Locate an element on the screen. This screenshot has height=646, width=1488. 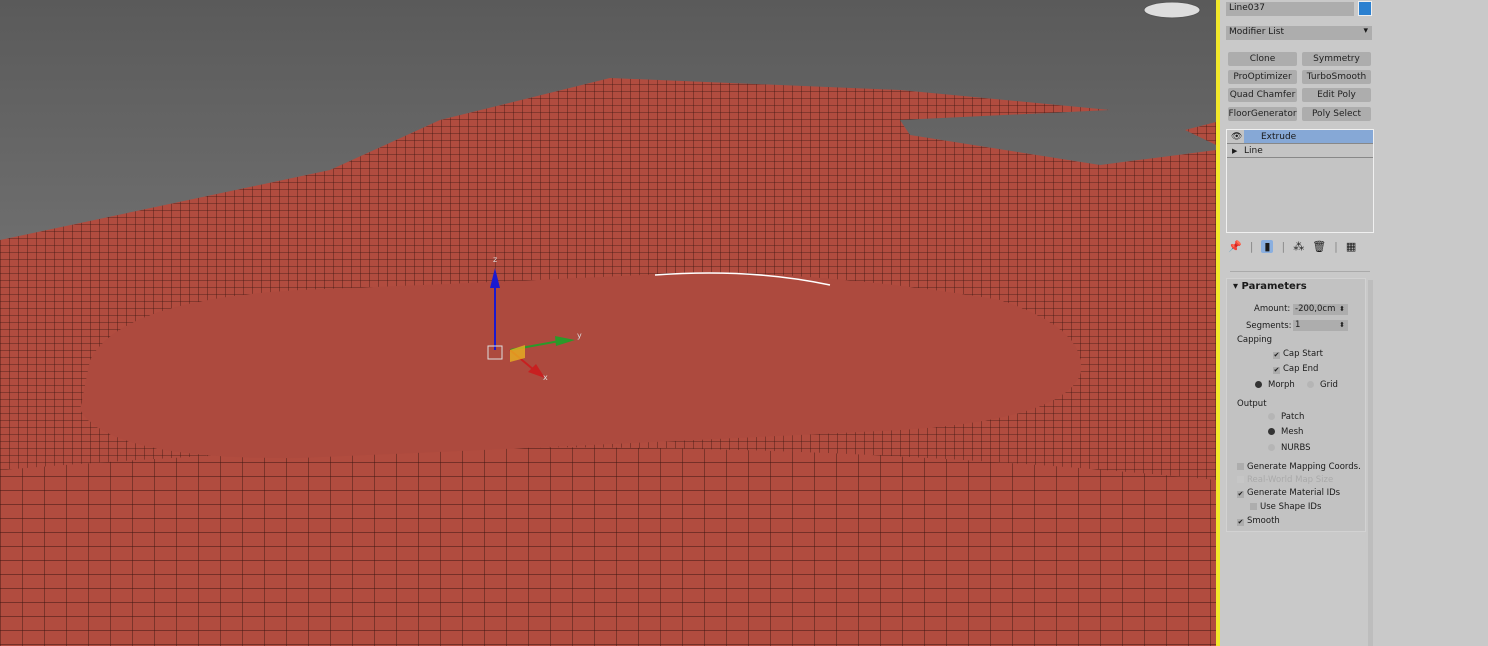
real-world-label: Real-World Map Size is located at coordinates (1290, 480).